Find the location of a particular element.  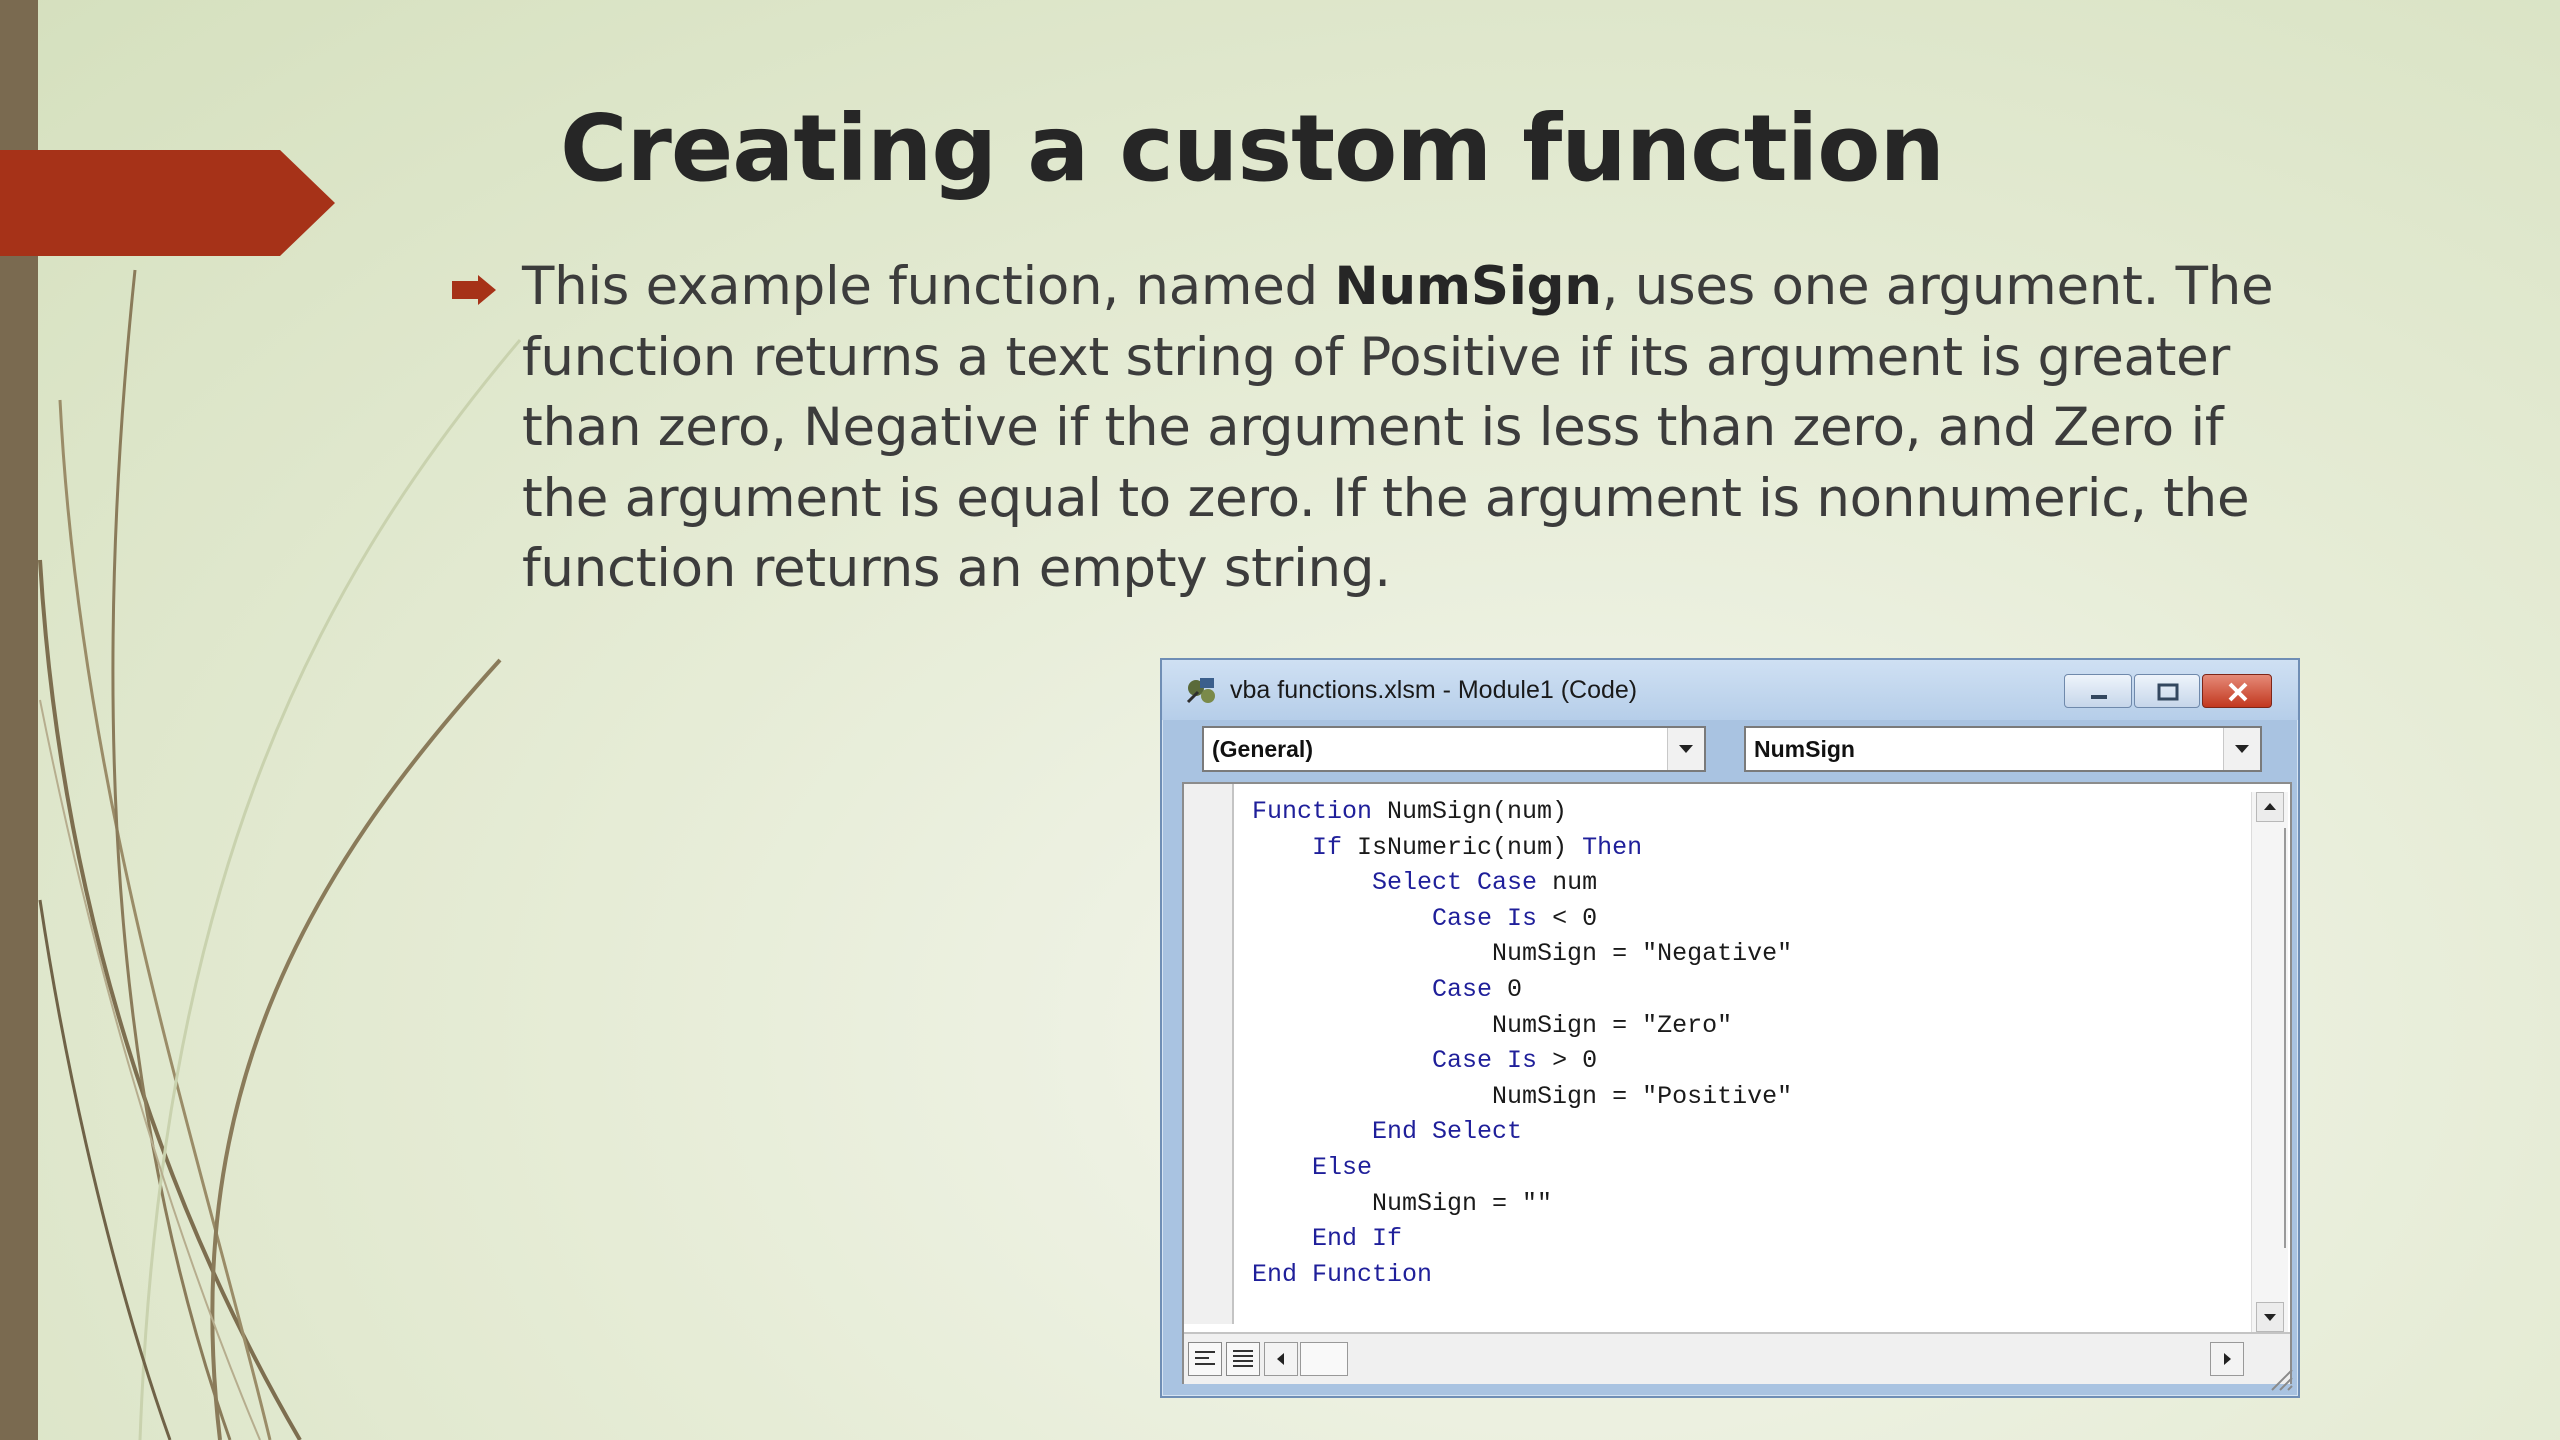

code-line: Case Is < 0 is located at coordinates (1522, 919).